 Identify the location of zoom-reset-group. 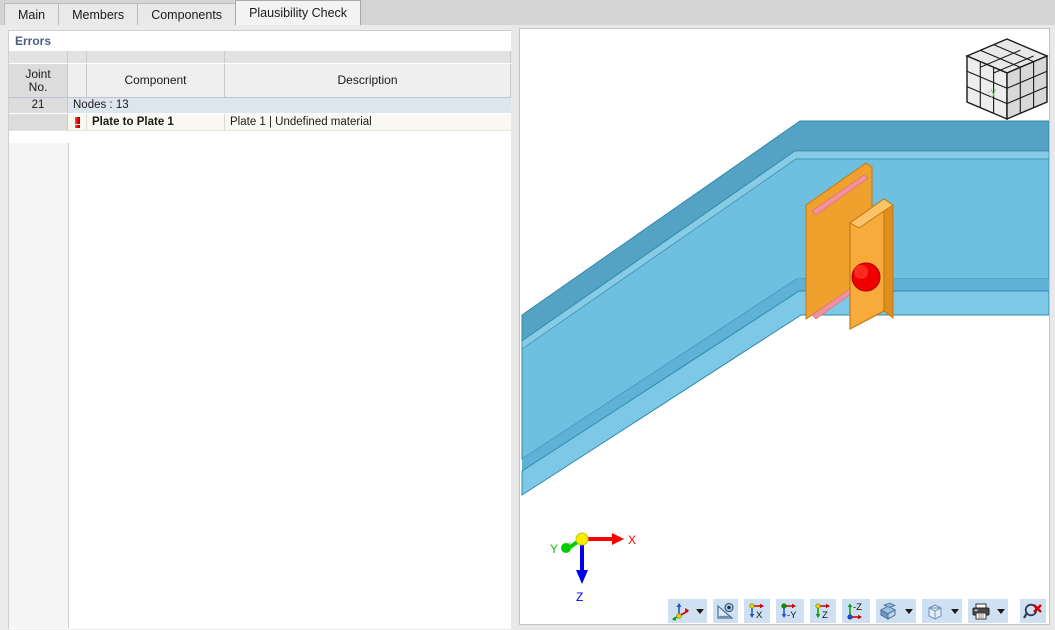
(1033, 611).